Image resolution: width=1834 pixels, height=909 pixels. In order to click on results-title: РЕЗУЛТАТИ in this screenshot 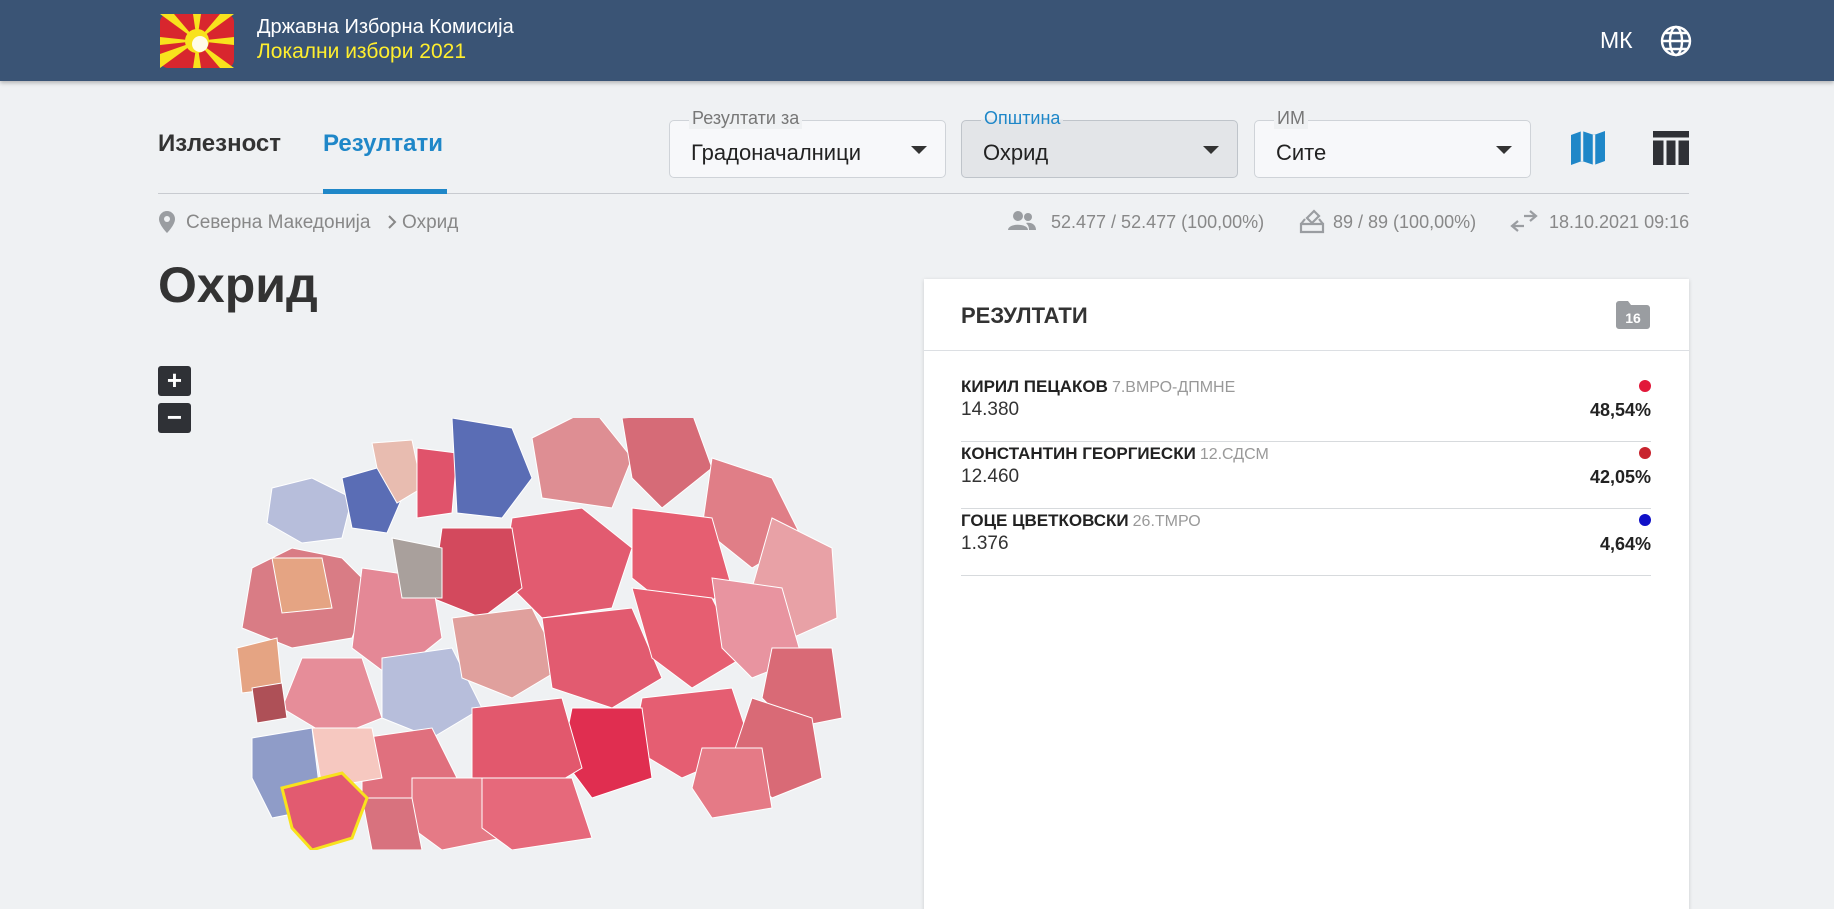, I will do `click(1024, 315)`.